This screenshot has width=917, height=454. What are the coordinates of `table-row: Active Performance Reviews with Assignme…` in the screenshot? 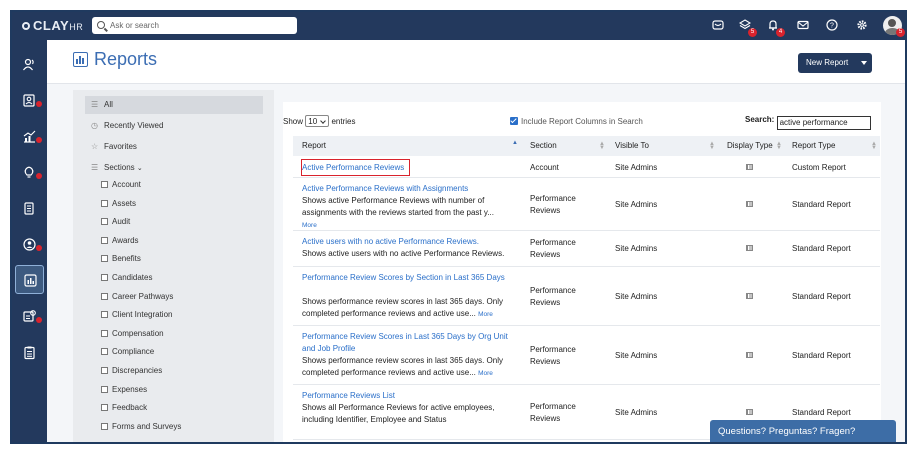 It's located at (586, 204).